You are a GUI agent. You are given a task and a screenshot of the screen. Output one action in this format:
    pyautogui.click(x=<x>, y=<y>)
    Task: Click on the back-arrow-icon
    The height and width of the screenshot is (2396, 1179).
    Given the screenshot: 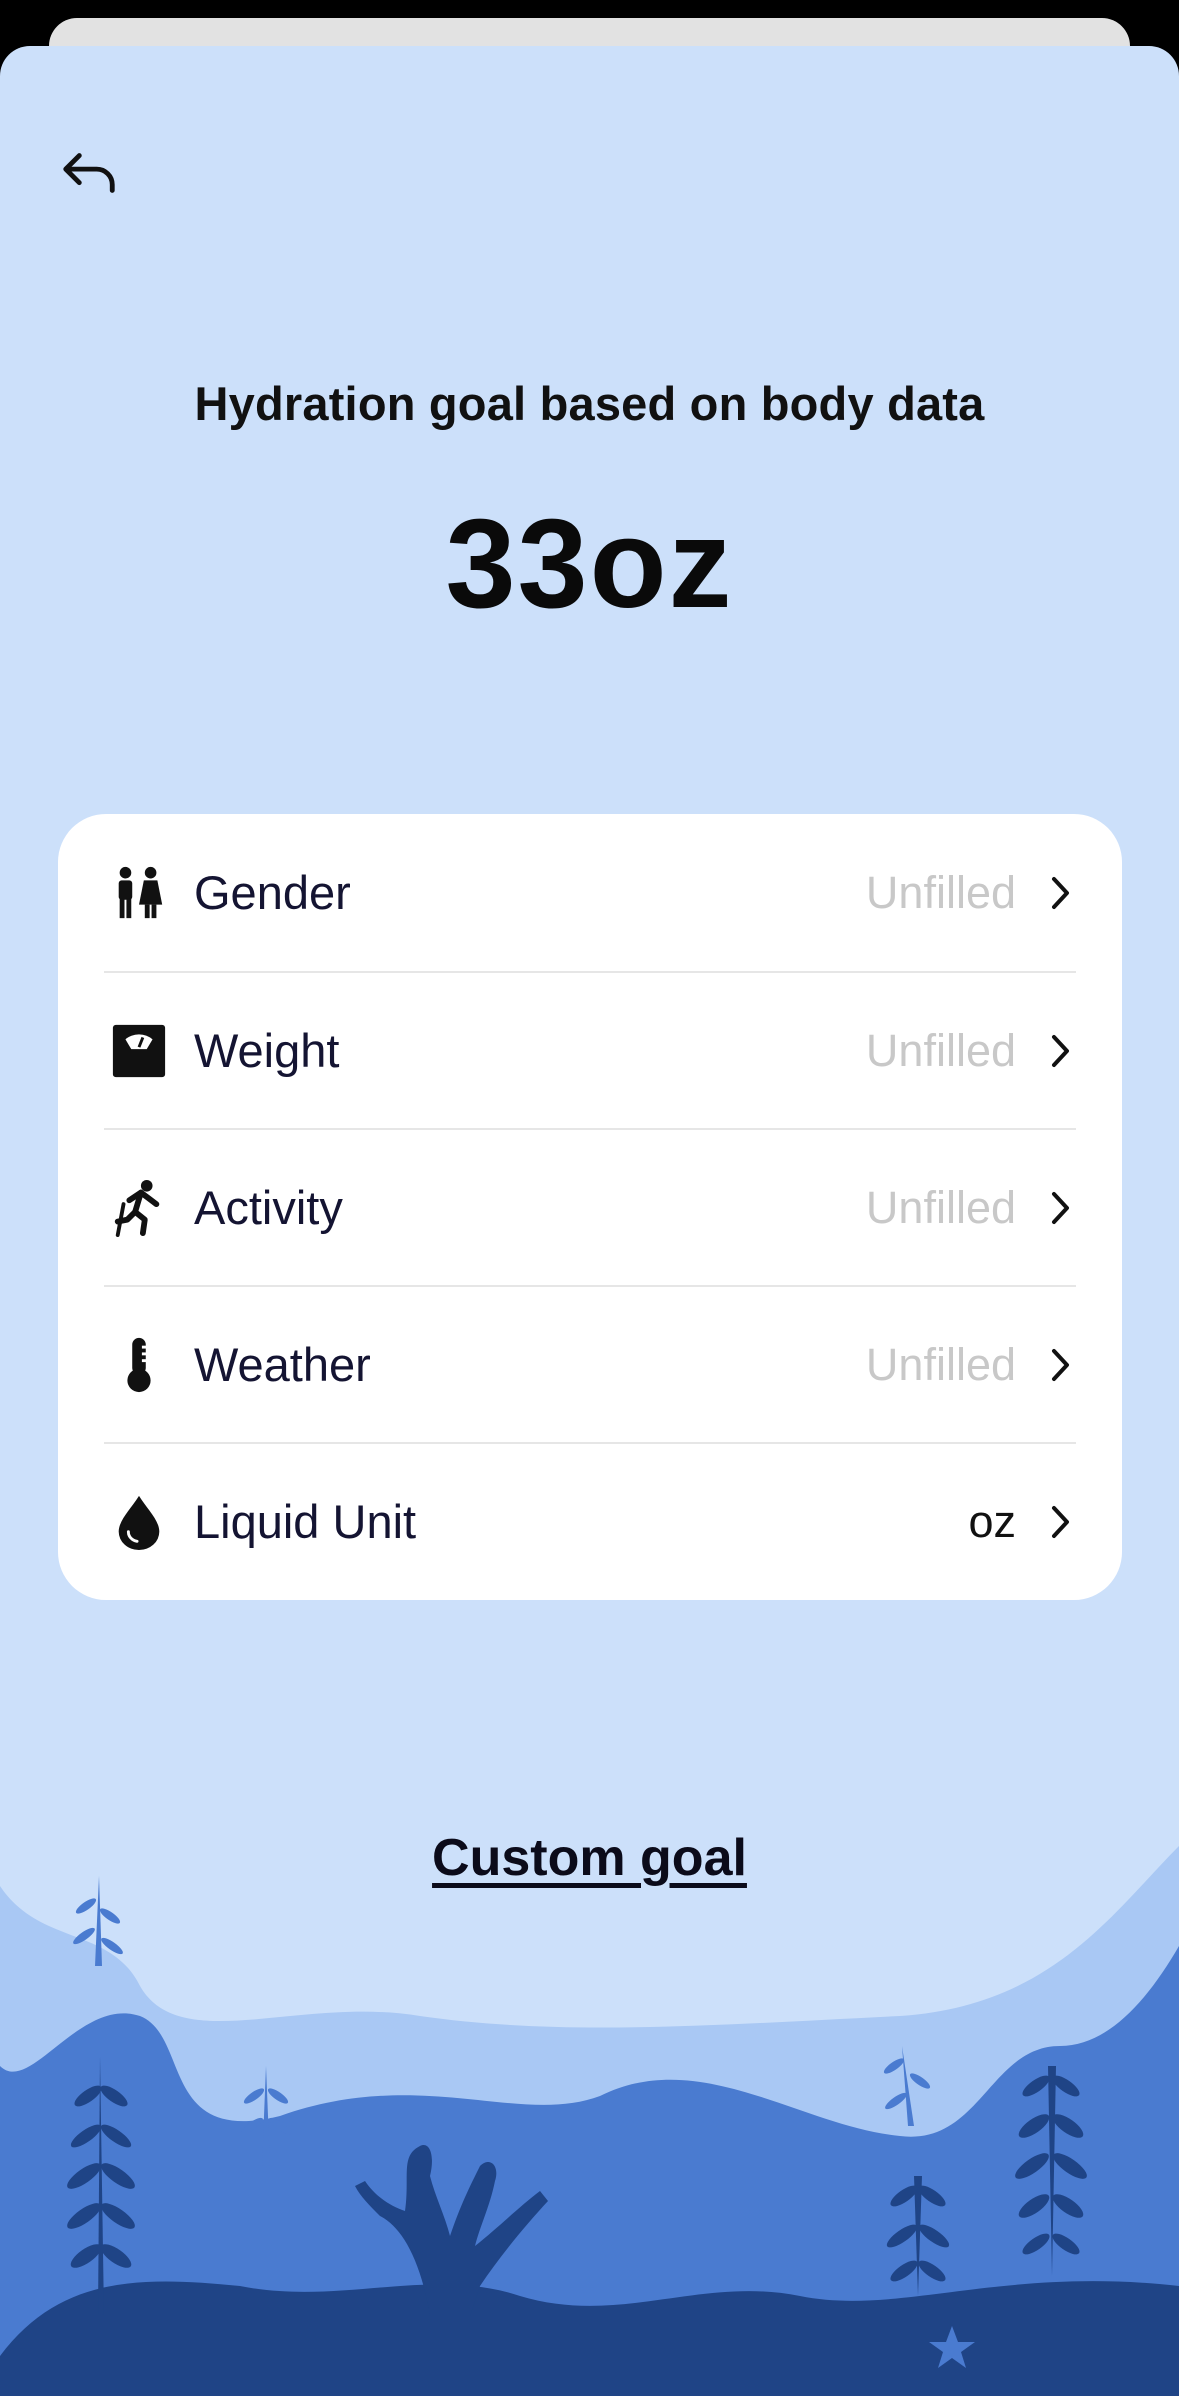 What is the action you would take?
    pyautogui.click(x=89, y=173)
    